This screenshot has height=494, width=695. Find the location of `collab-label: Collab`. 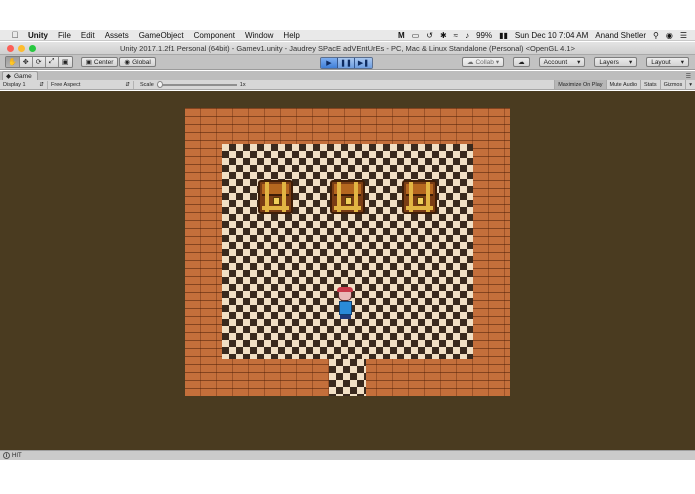

collab-label: Collab is located at coordinates (484, 62).